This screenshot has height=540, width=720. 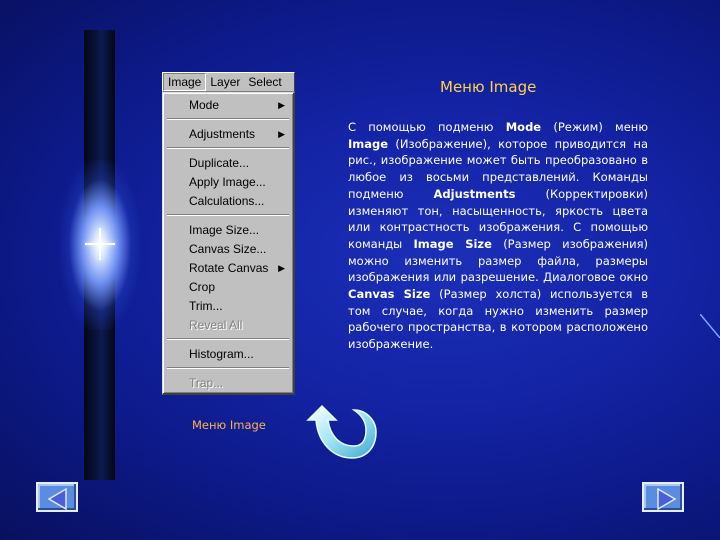 What do you see at coordinates (204, 105) in the screenshot?
I see `menu-item-mode: Mode` at bounding box center [204, 105].